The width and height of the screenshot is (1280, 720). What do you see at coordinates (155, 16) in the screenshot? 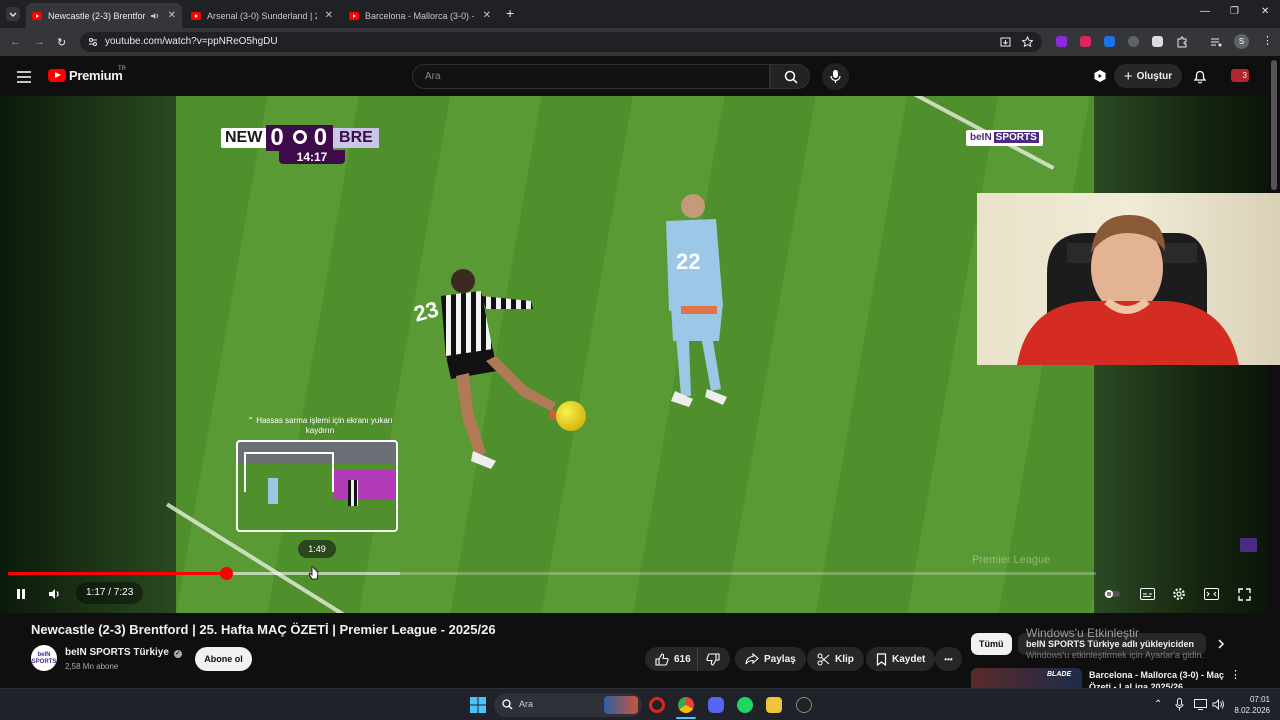
I see `speaker-icon` at bounding box center [155, 16].